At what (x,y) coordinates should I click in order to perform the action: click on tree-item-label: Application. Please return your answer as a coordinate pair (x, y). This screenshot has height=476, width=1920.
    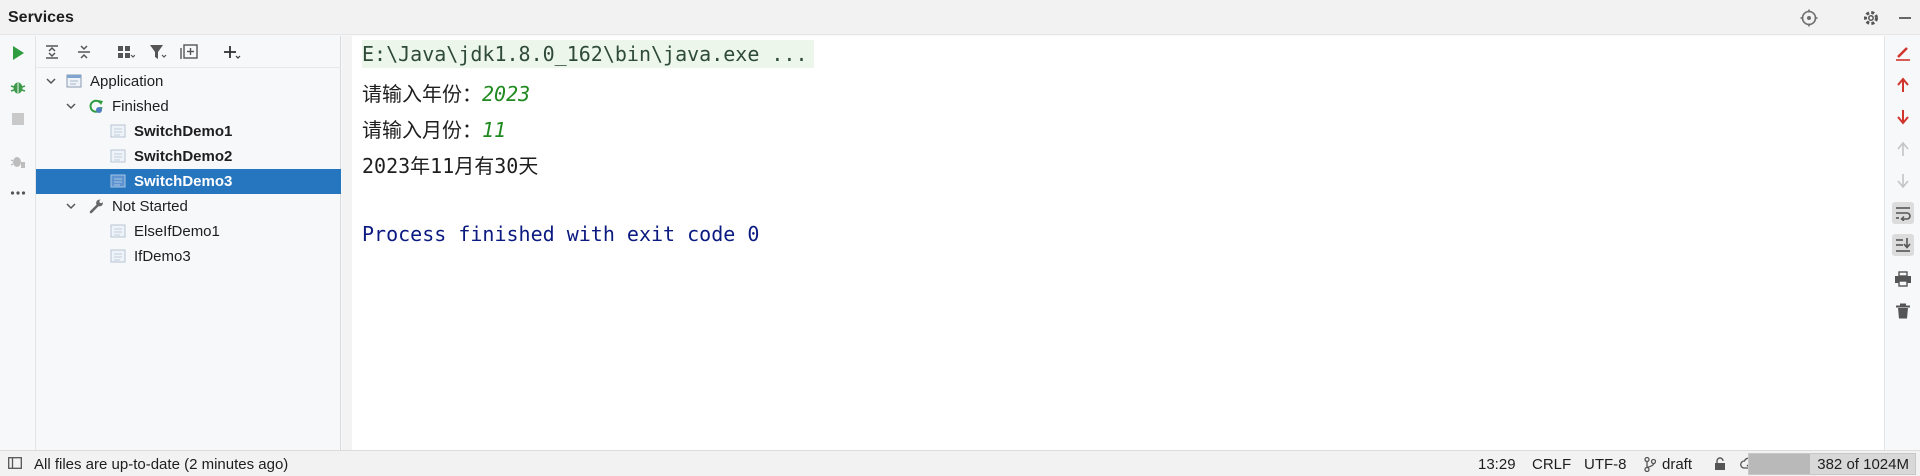
    Looking at the image, I should click on (127, 81).